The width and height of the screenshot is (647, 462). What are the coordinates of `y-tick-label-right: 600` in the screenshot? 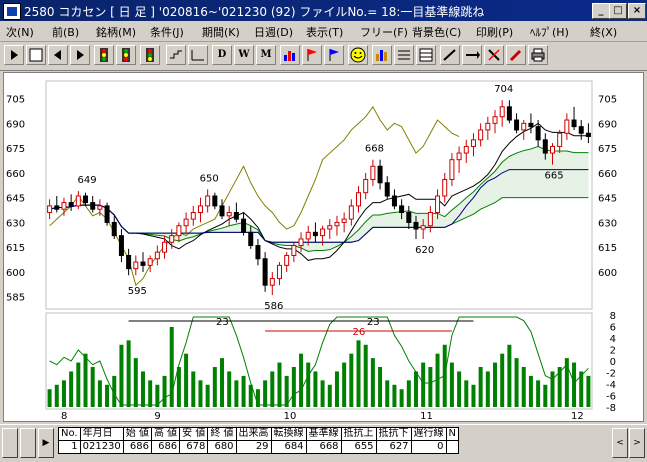 It's located at (607, 273).